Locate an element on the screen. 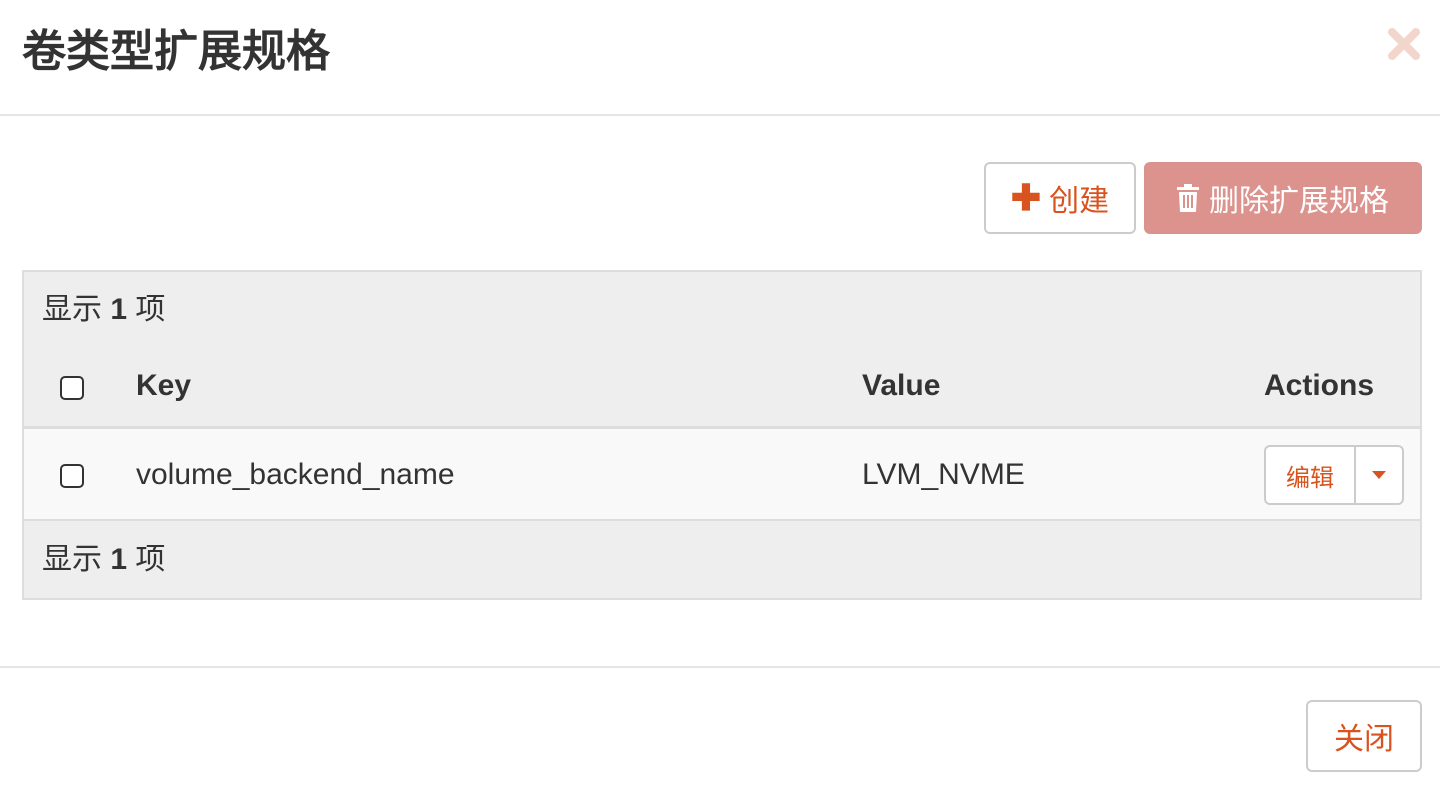  row-value: LVM_NVME is located at coordinates (943, 474).